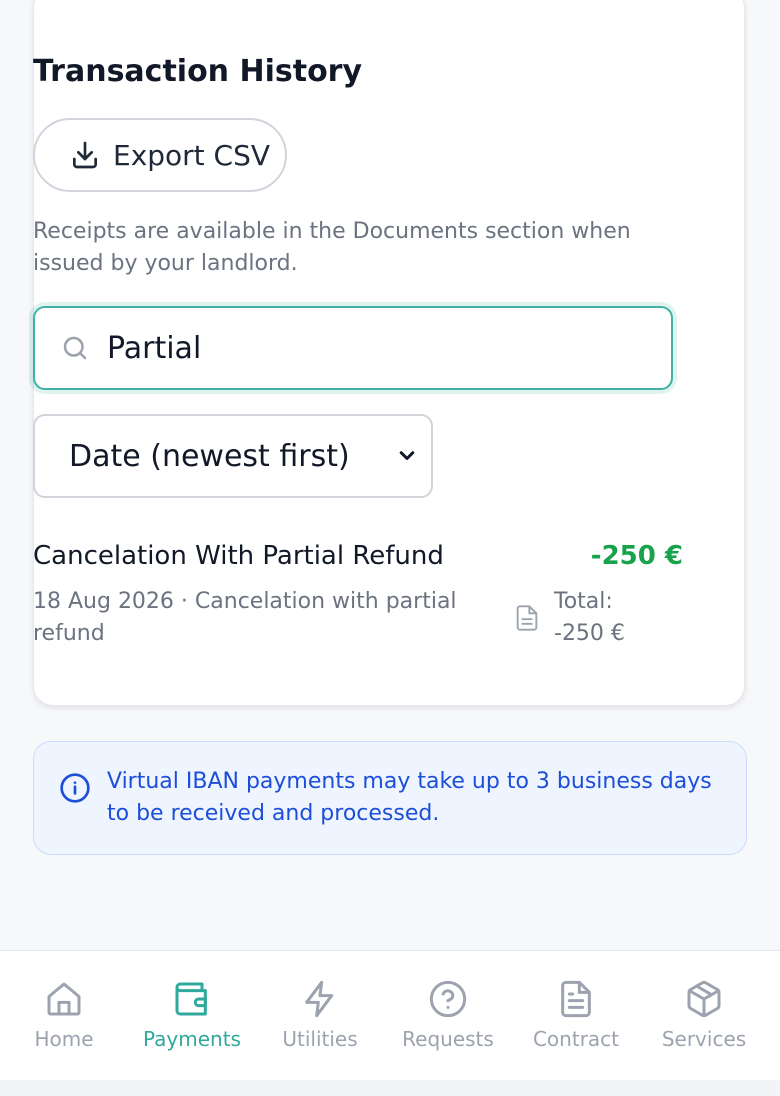  What do you see at coordinates (64, 999) in the screenshot?
I see `home-icon` at bounding box center [64, 999].